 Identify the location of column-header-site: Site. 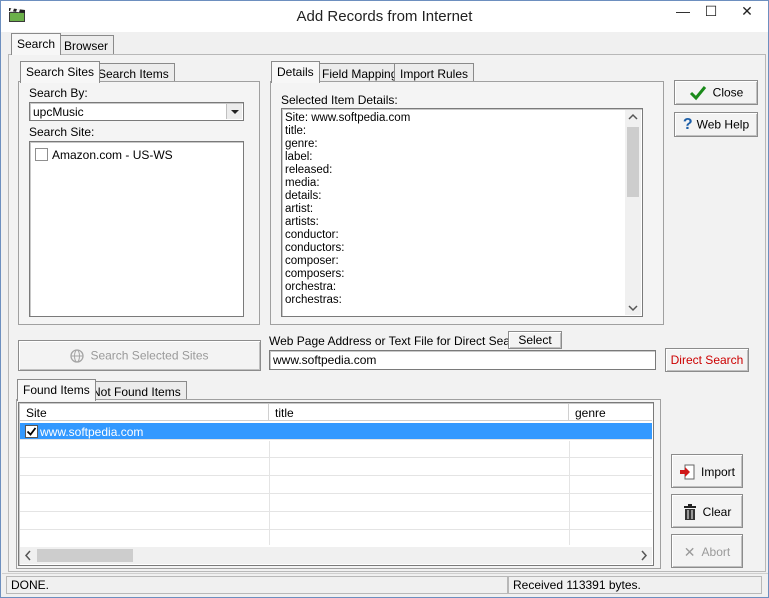
(144, 412).